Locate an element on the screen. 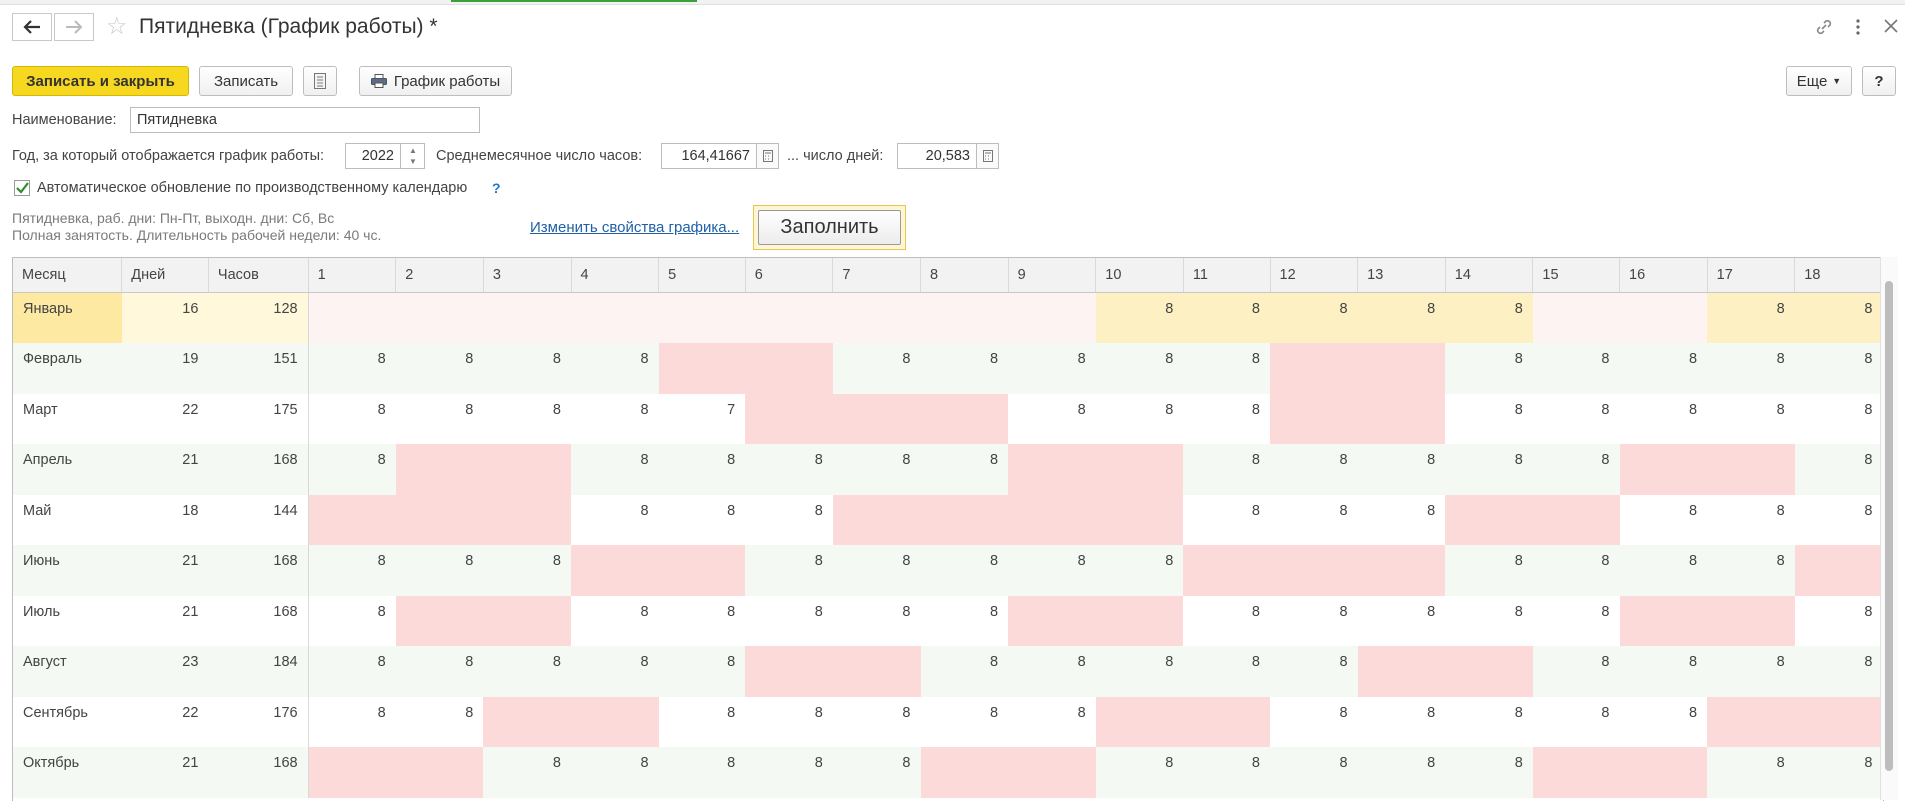 The width and height of the screenshot is (1905, 801). column-header: 8 is located at coordinates (964, 275).